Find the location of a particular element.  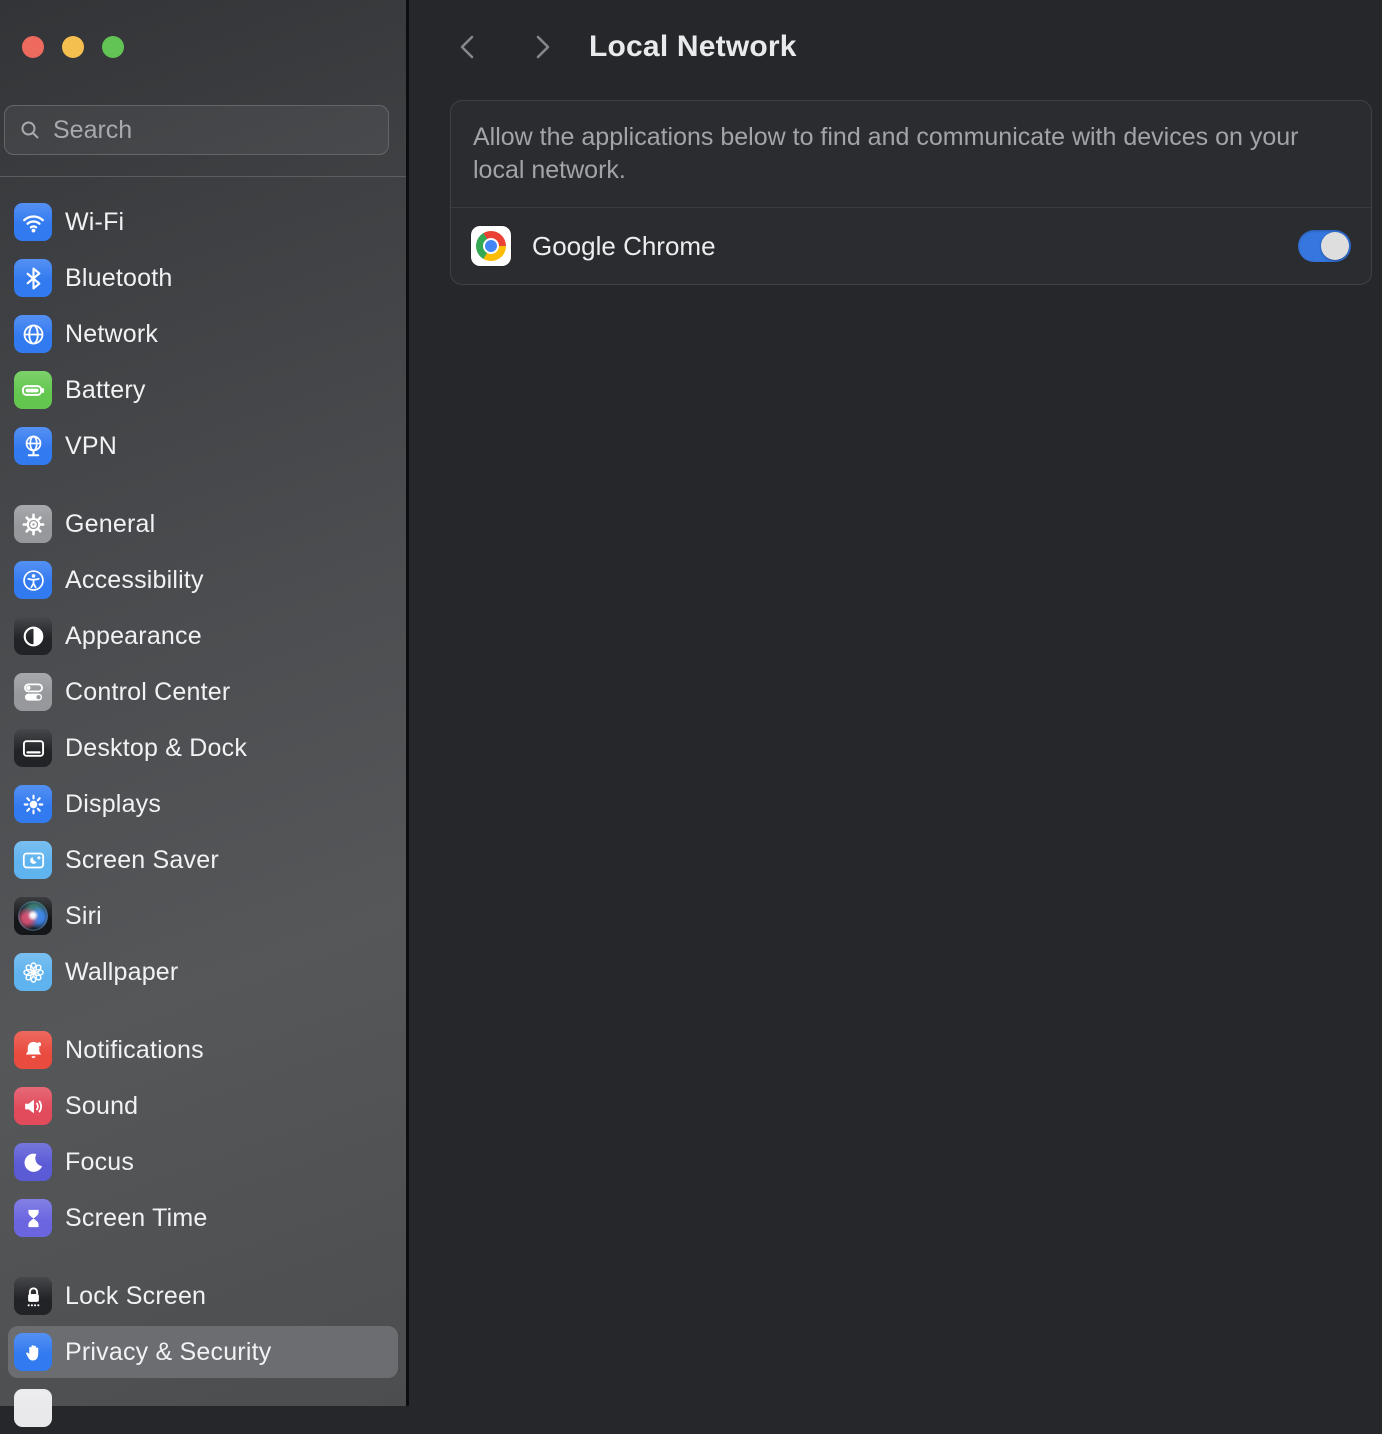

sidebar-item-label: Notifications is located at coordinates (134, 1049).